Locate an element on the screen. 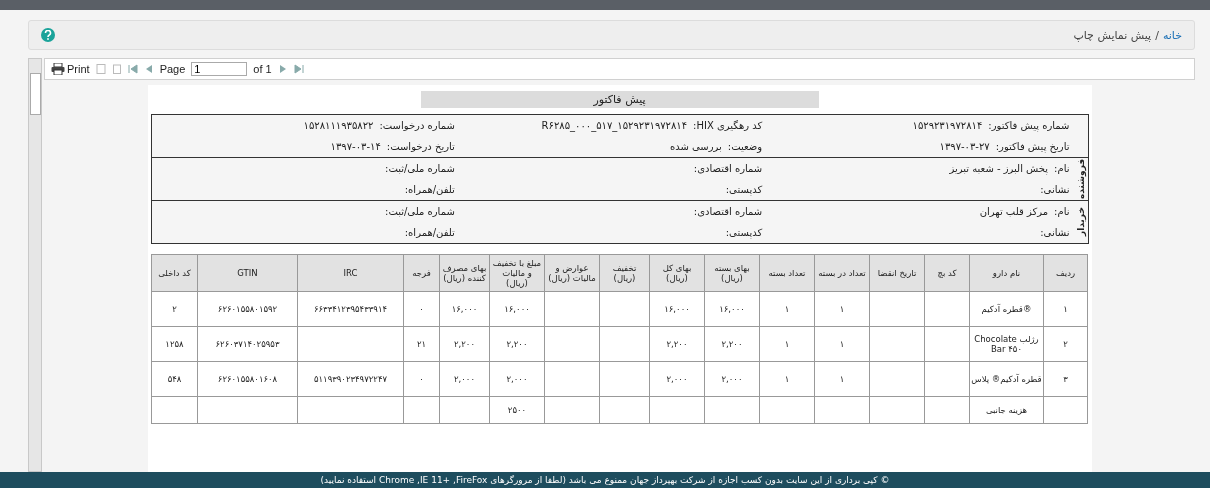 Image resolution: width=1210 pixels, height=488 pixels. table-cell: ۳ is located at coordinates (1065, 379).